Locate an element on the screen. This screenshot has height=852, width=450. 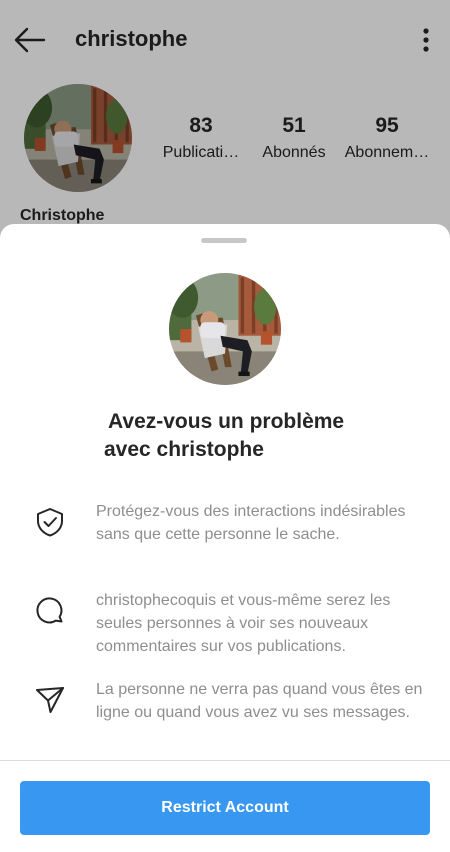
sheet-title: Avez-vous un problème avec christophe is located at coordinates (234, 436).